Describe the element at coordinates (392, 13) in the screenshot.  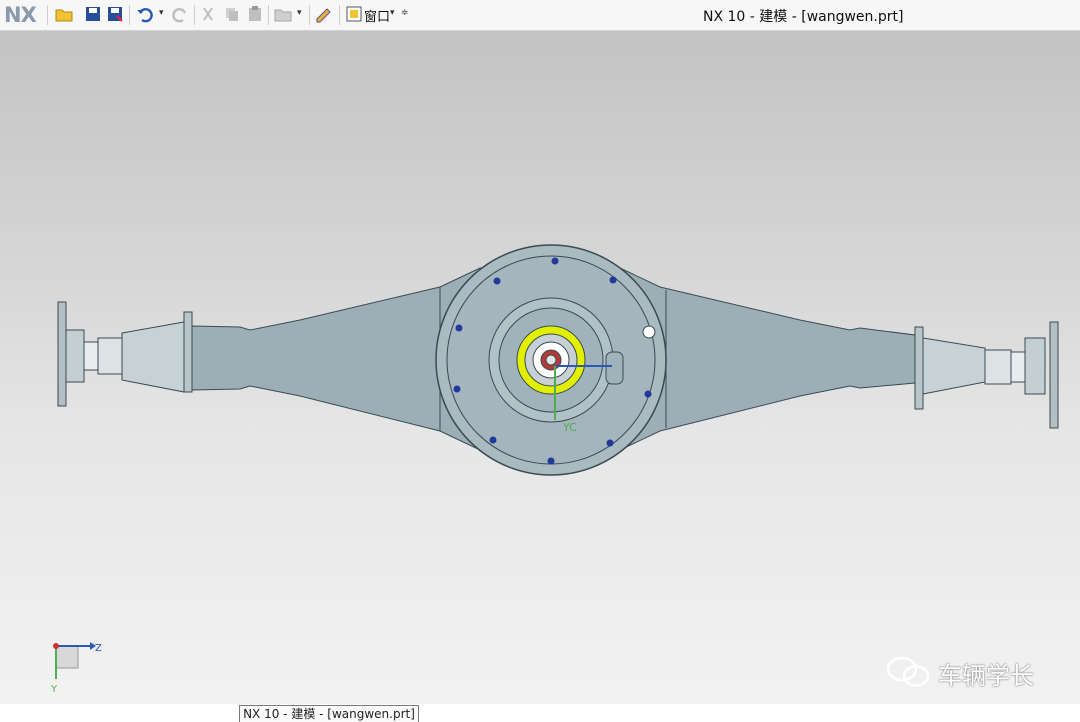
I see `window-menu-dropdown-icon: ▾` at that location.